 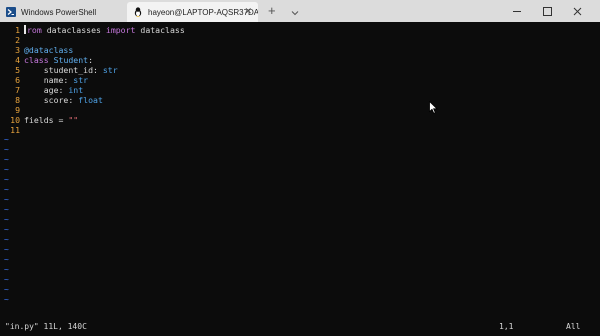 What do you see at coordinates (17, 70) in the screenshot?
I see `line-number: 5` at bounding box center [17, 70].